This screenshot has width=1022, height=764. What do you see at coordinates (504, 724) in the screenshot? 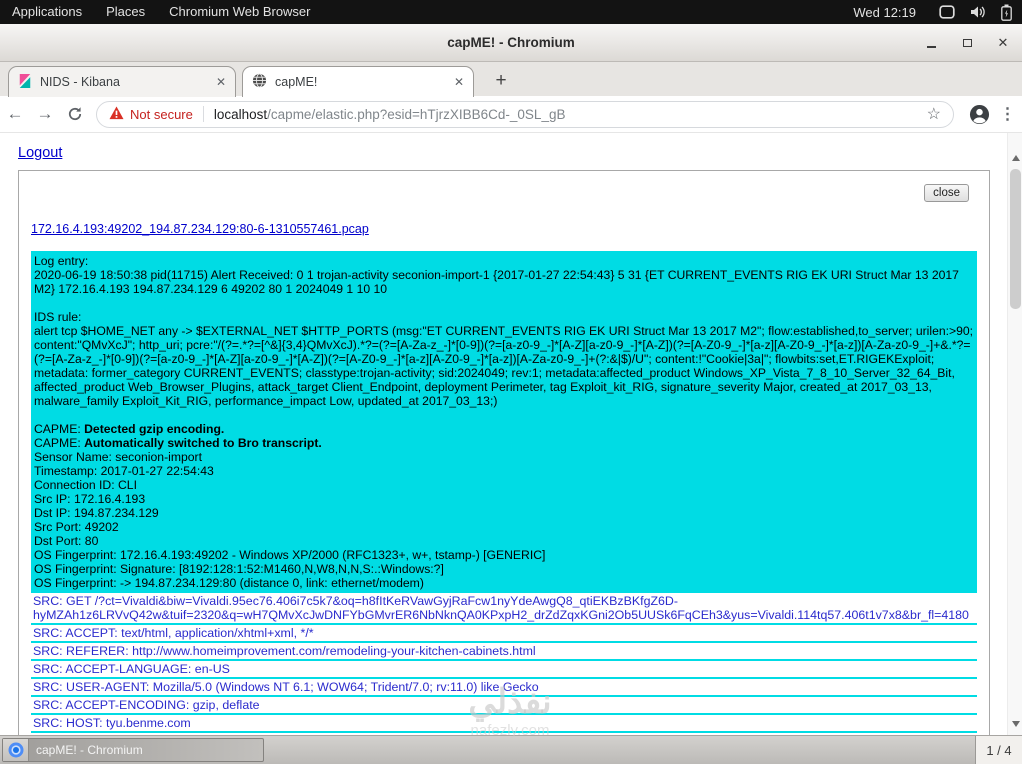
I see `src-line: SRC: HOST: tyu.benme.com` at bounding box center [504, 724].